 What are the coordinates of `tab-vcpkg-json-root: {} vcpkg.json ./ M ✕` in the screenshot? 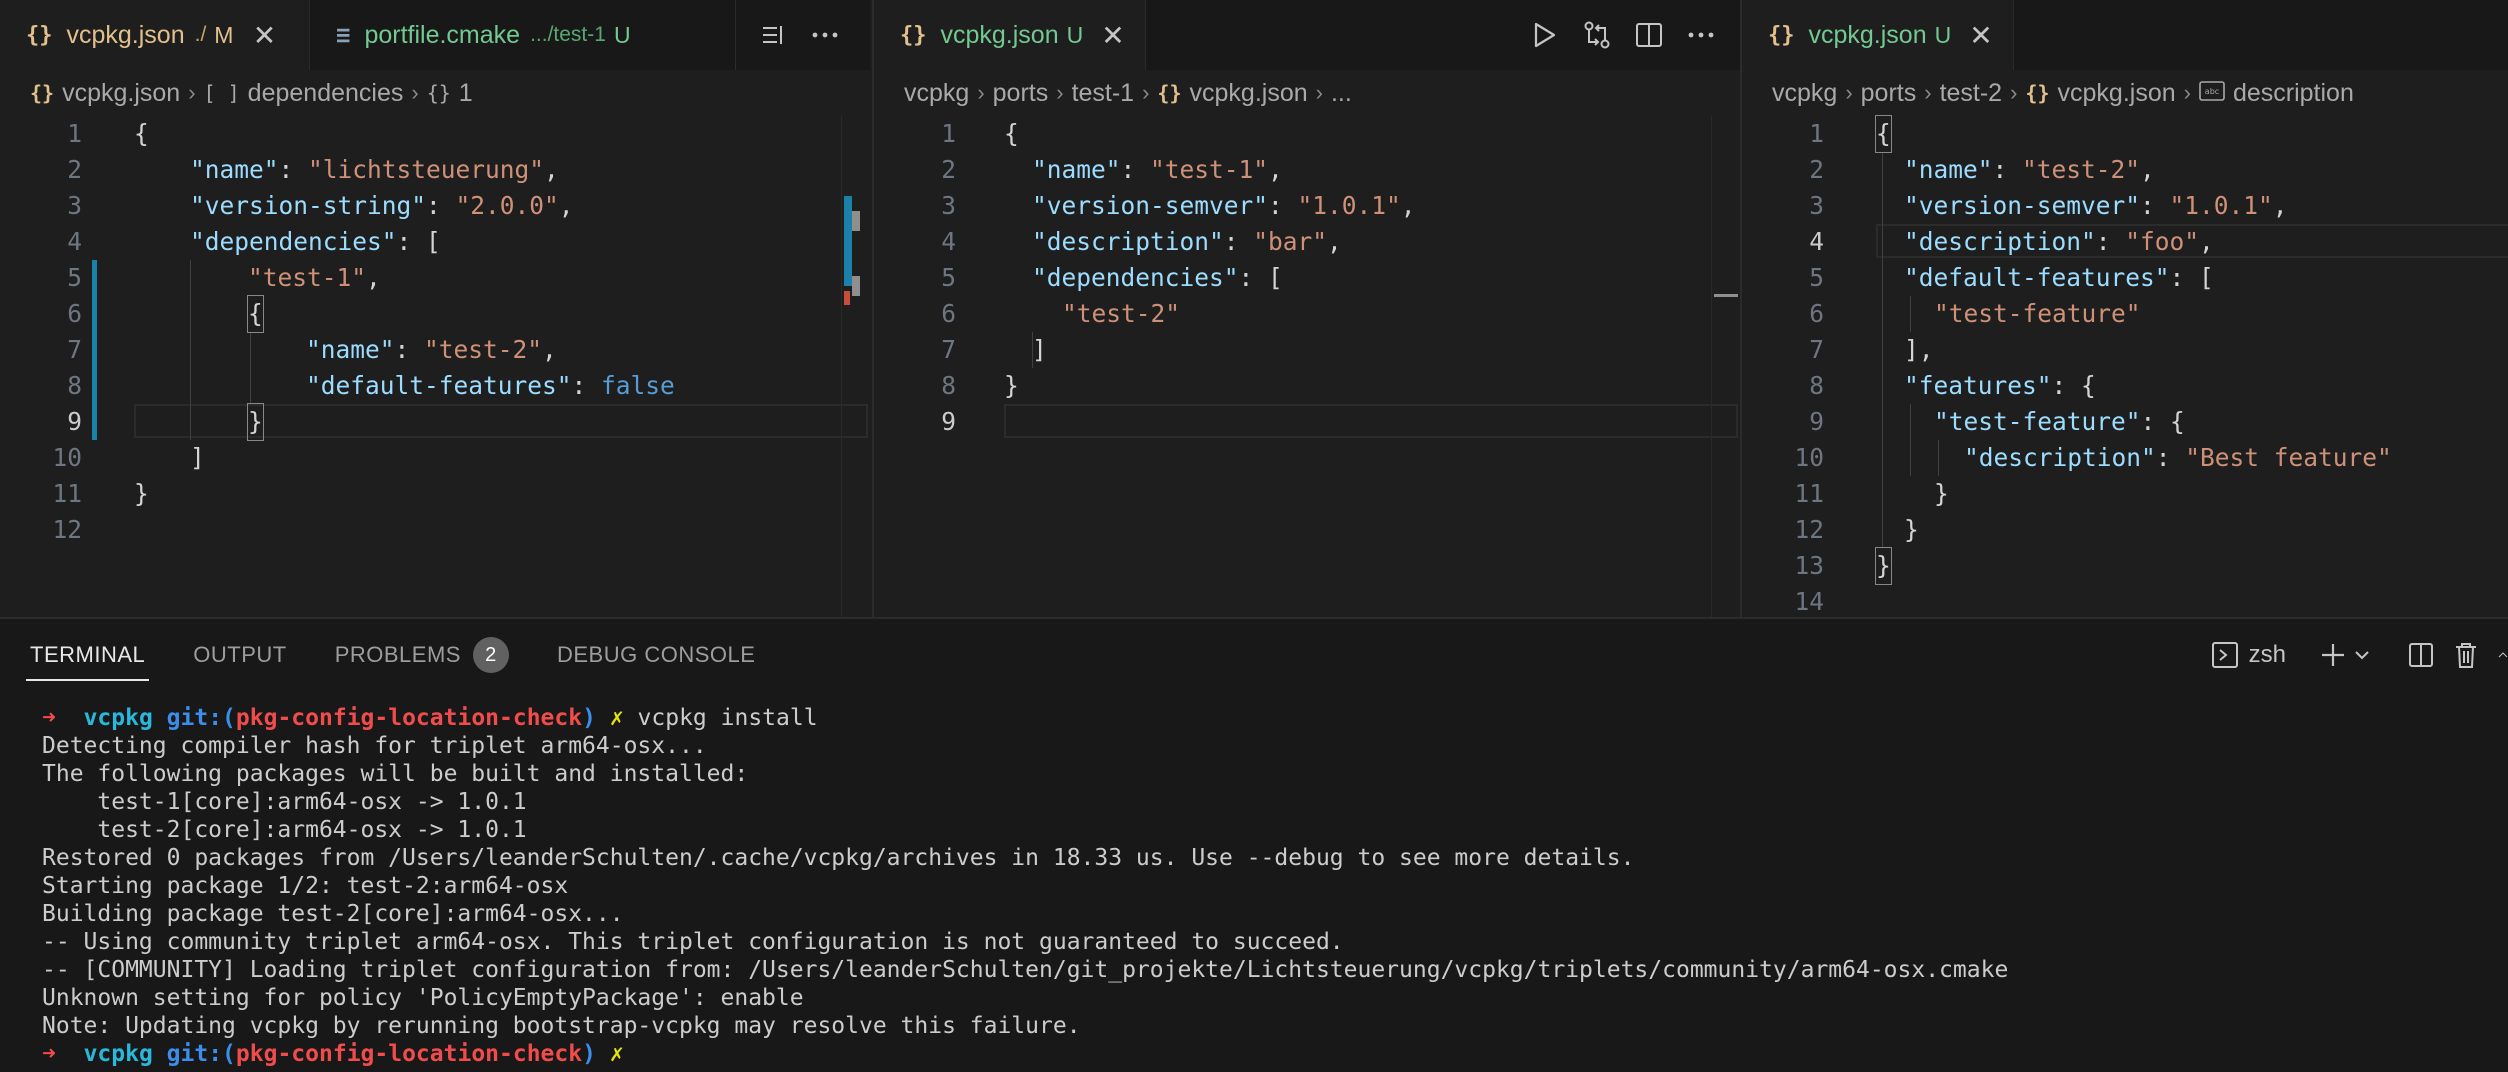 It's located at (155, 35).